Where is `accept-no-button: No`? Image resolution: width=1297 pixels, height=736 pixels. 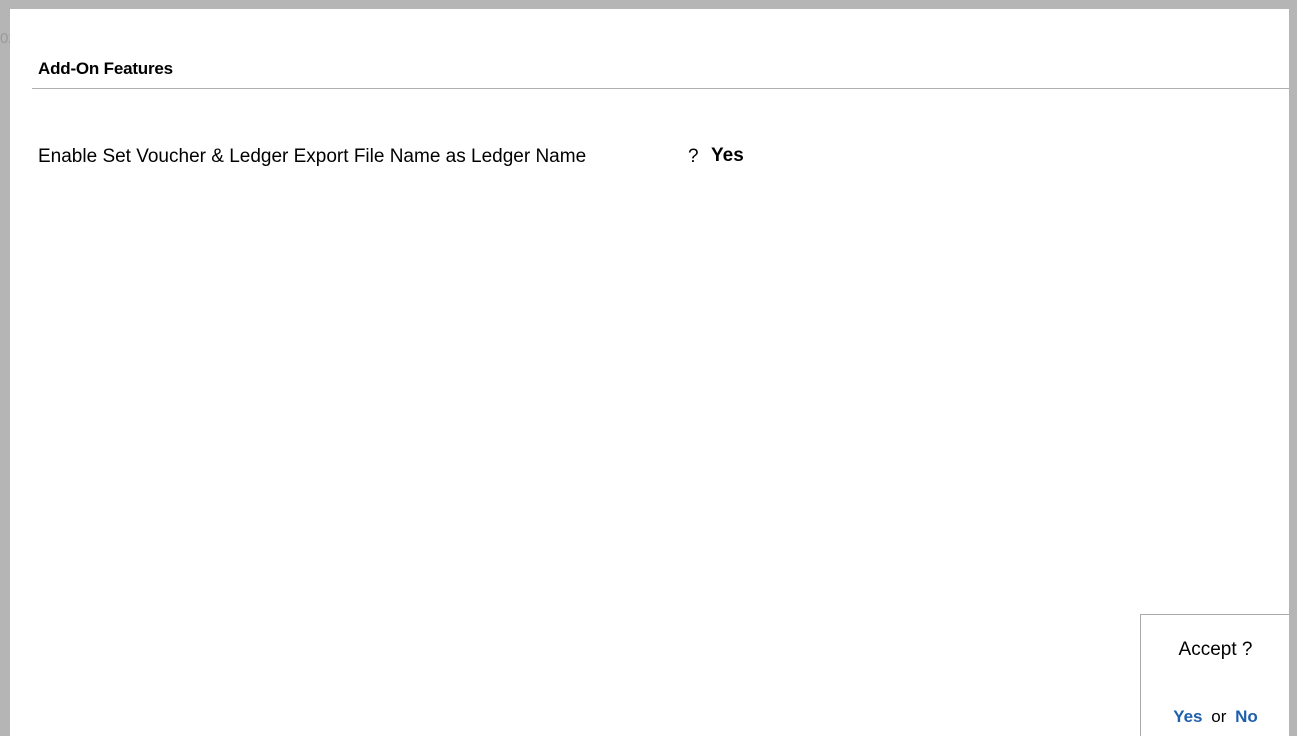
accept-no-button: No is located at coordinates (1246, 716).